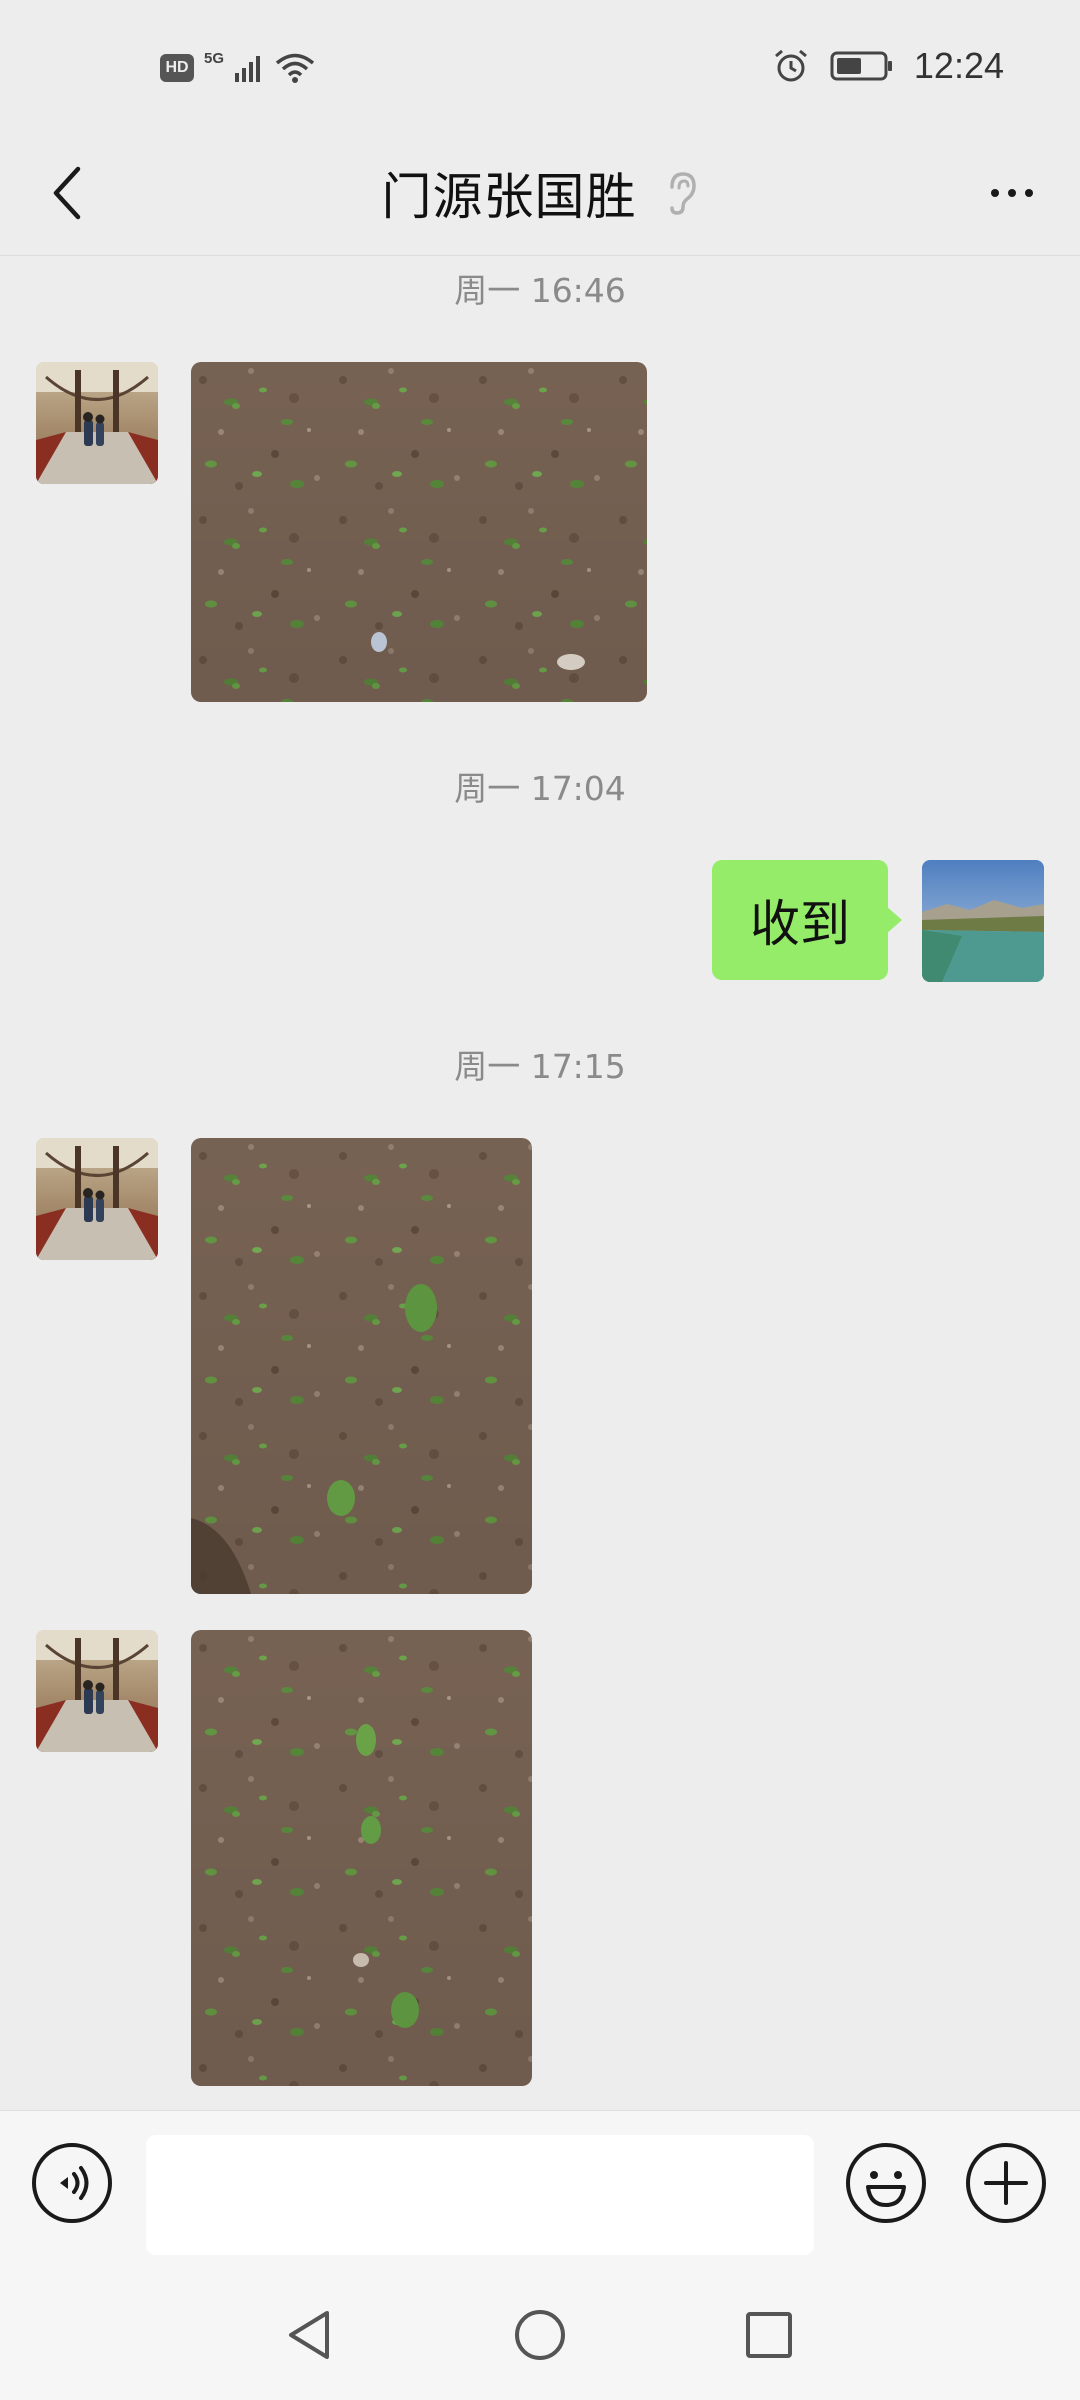  Describe the element at coordinates (790, 65) in the screenshot. I see `alarm-icon` at that location.